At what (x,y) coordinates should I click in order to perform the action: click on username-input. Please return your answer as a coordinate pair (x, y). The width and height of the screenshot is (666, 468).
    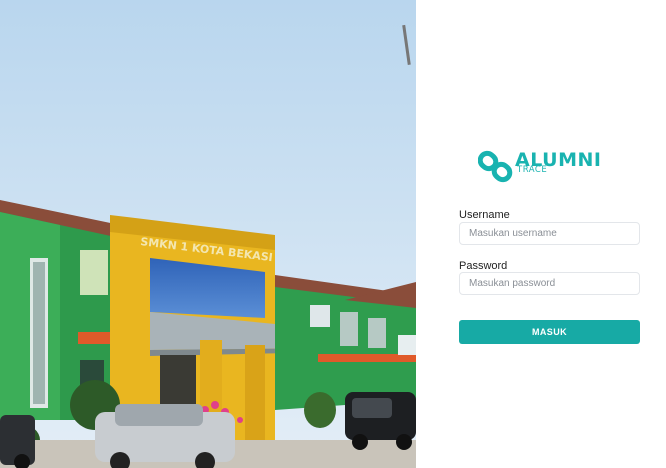
    Looking at the image, I should click on (549, 233).